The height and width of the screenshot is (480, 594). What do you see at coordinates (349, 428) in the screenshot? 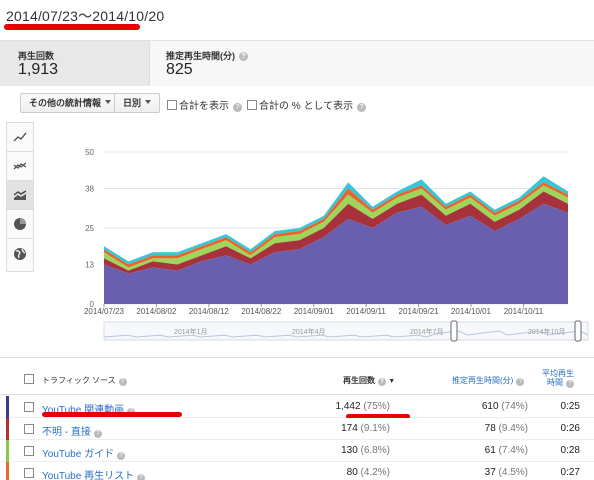
I see `views-value: 174` at bounding box center [349, 428].